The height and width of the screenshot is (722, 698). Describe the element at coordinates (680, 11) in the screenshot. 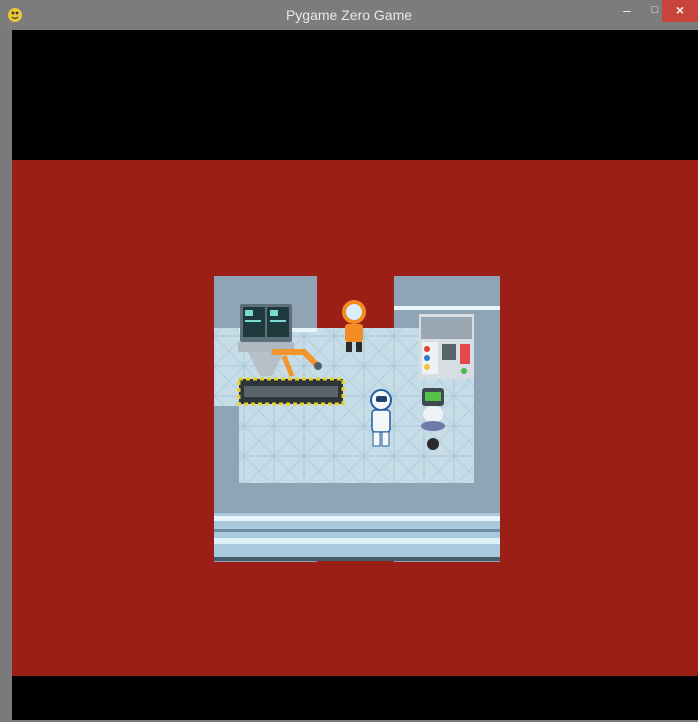

I see `close-button: ×` at that location.